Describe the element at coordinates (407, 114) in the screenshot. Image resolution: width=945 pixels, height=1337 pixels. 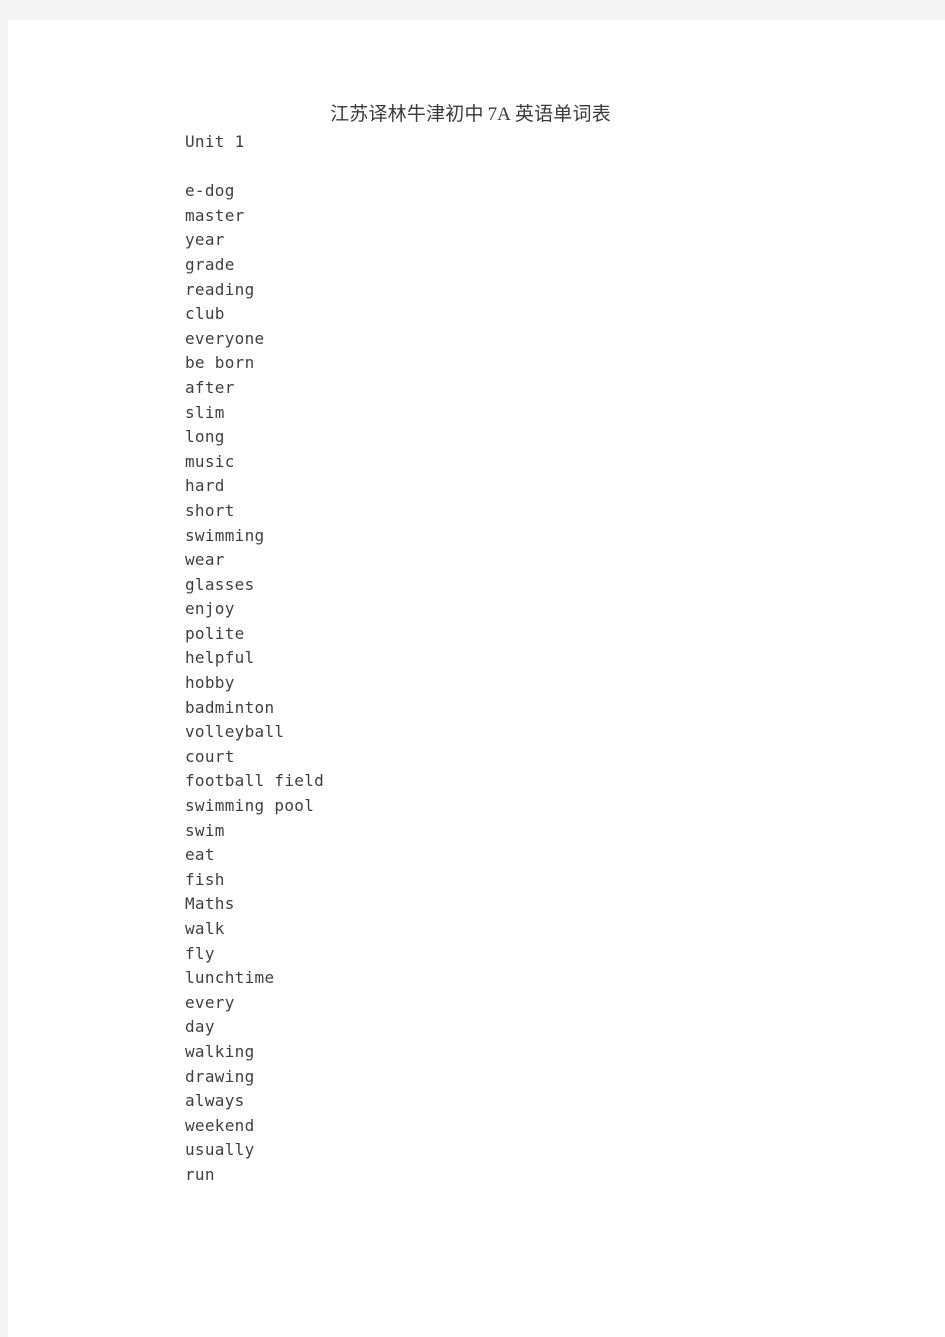
I see `page-title-cjk-leading: 江苏译林牛津初中` at that location.